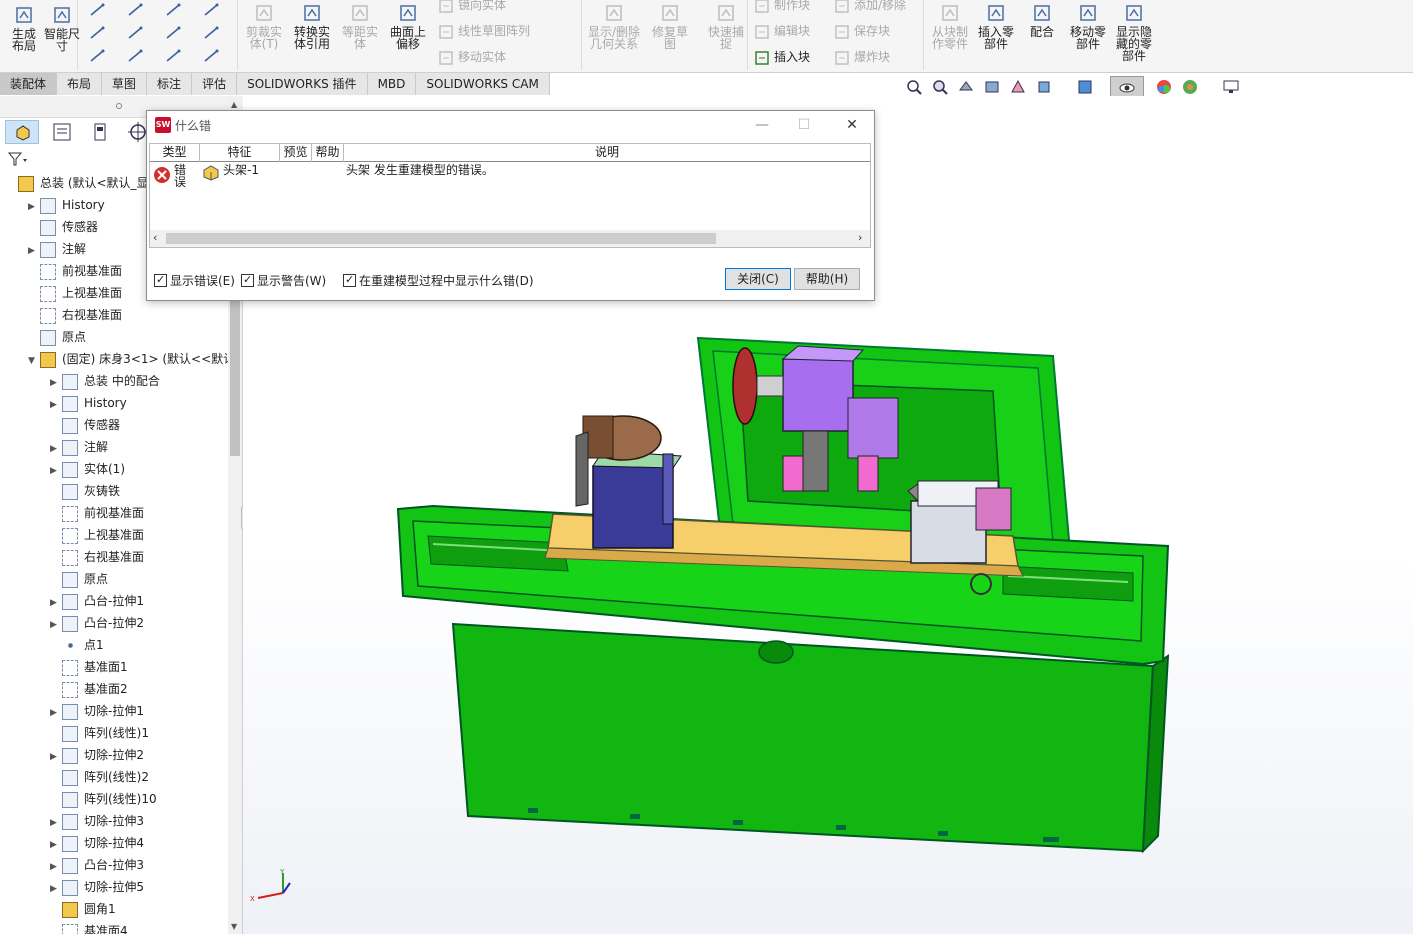  I want to click on repair-sketch-button: 修复草 图, so click(670, 26).